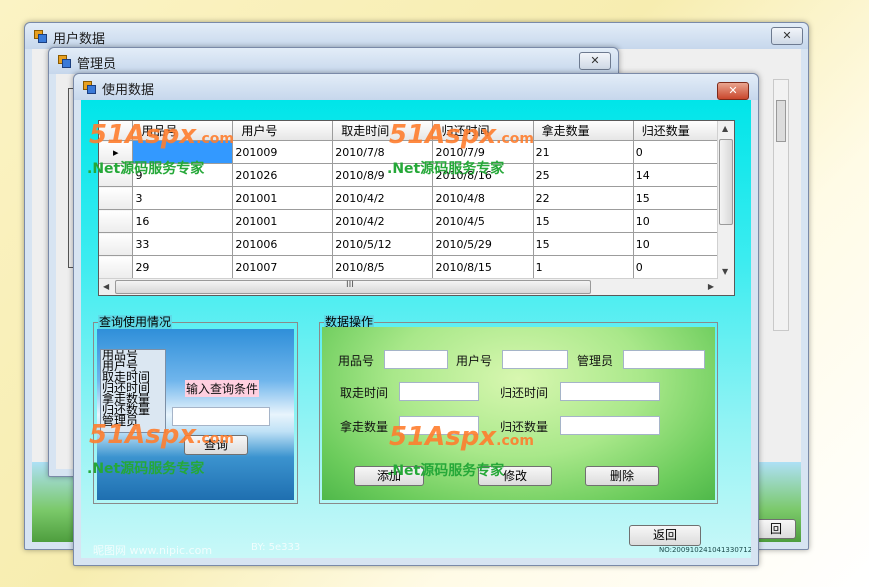 The height and width of the screenshot is (587, 869). Describe the element at coordinates (97, 64) in the screenshot. I see `window-title: 管理员` at that location.